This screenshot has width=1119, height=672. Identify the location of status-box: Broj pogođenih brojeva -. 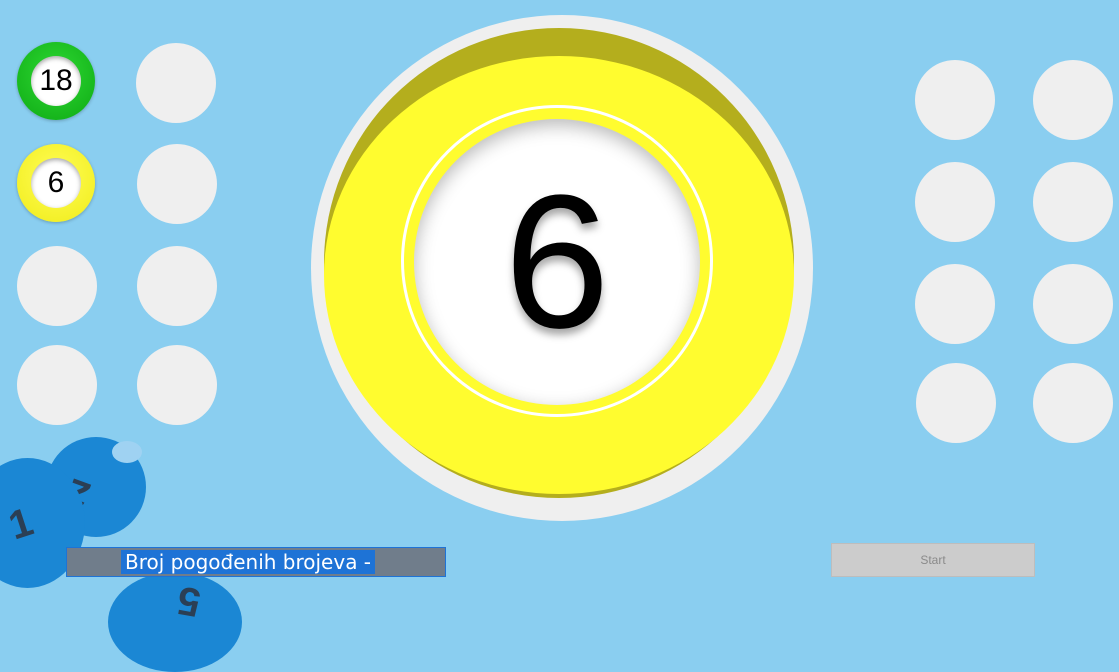
(256, 562).